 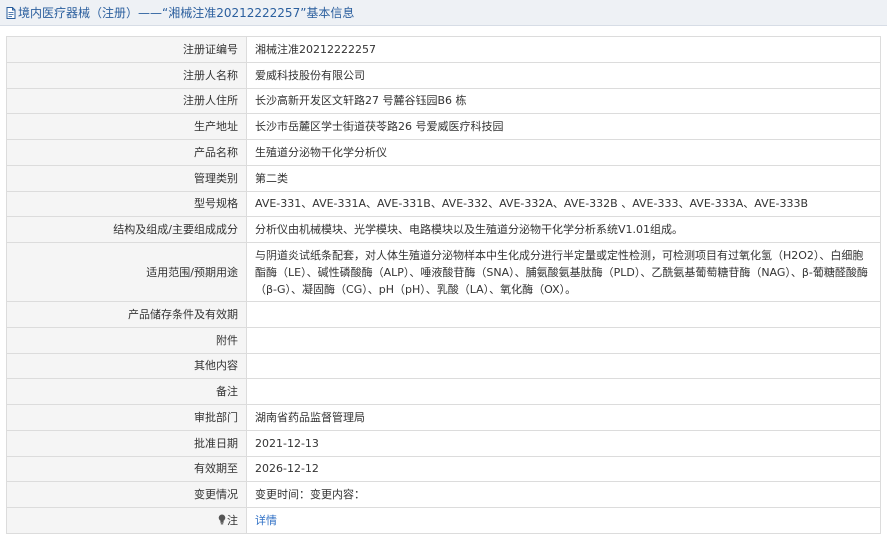 I want to click on field-value: 长沙市岳麓区学士街道茯苓路26 号爱威医疗科技园, so click(x=563, y=126).